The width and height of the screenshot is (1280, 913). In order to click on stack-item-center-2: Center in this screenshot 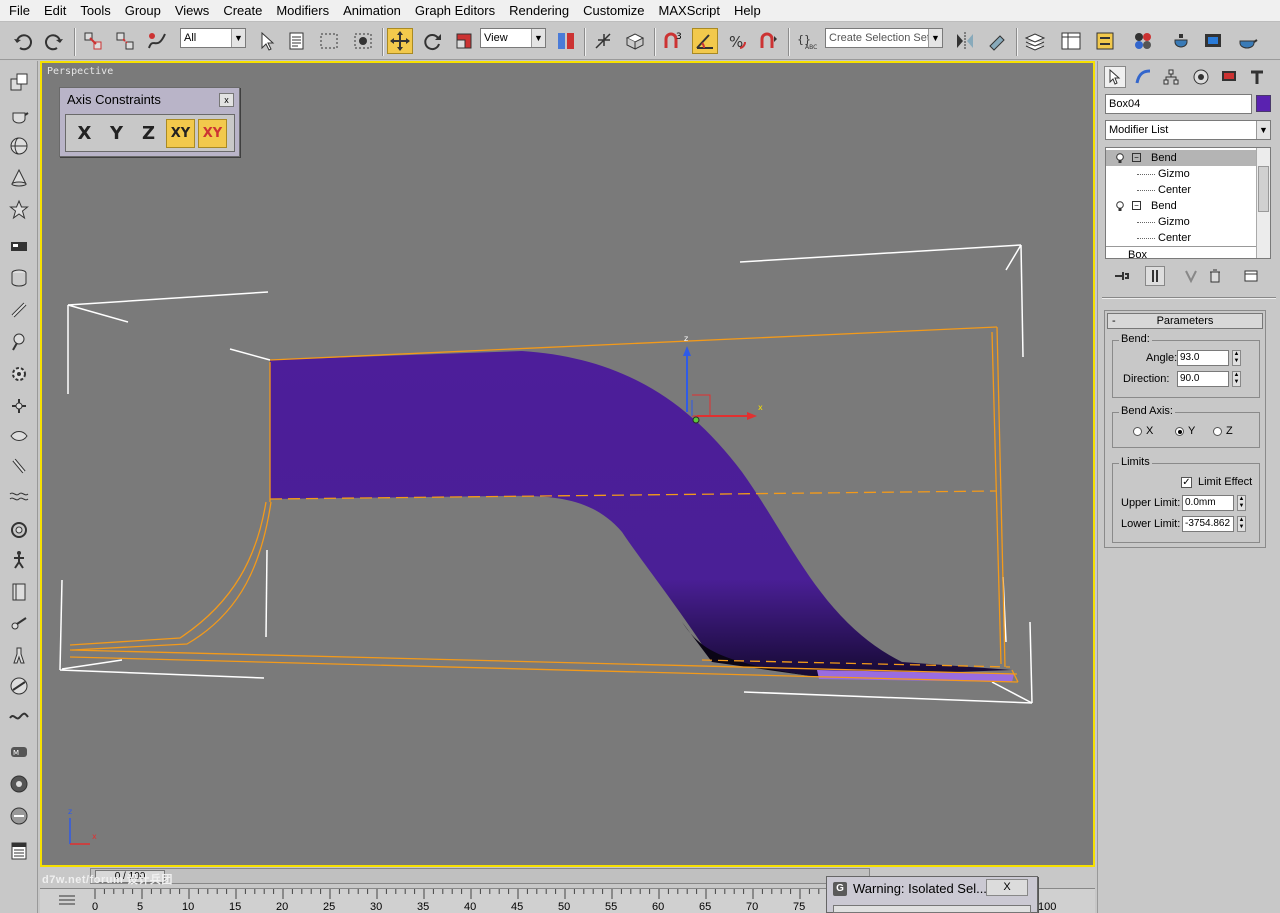, I will do `click(1181, 238)`.